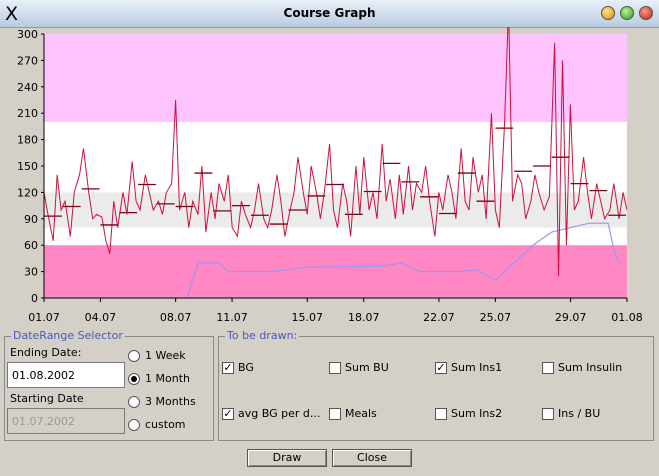 Image resolution: width=659 pixels, height=476 pixels. I want to click on draw-checkbox-2: ✓, so click(441, 368).